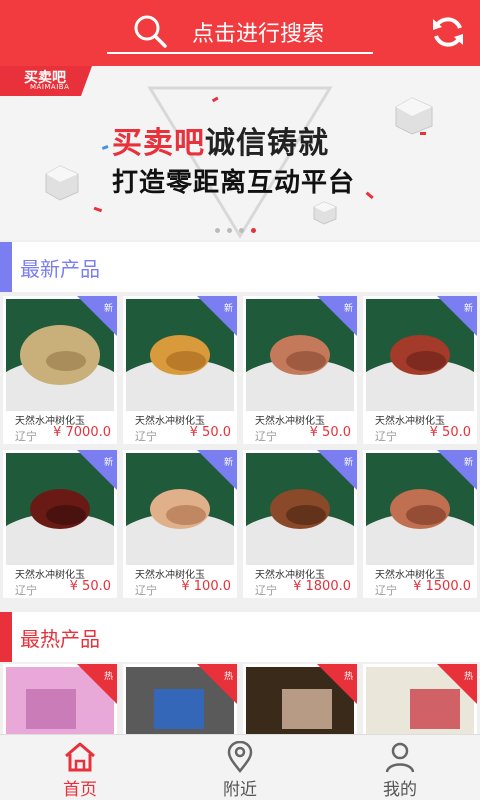 This screenshot has width=480, height=800. I want to click on product-price: ¥ 7000.0, so click(82, 432).